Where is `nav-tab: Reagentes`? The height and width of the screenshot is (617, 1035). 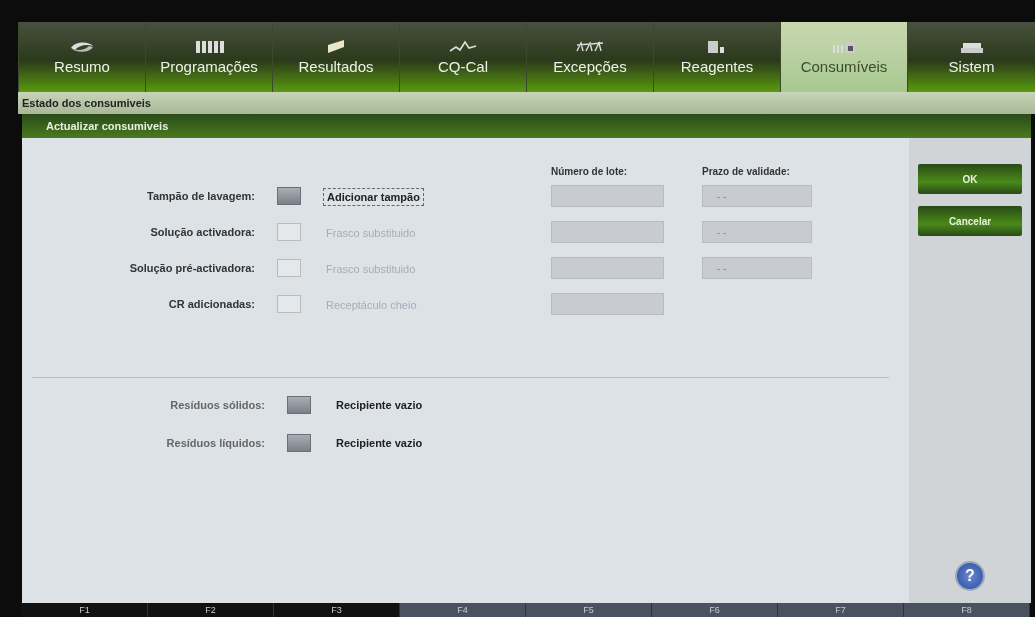 nav-tab: Reagentes is located at coordinates (716, 57).